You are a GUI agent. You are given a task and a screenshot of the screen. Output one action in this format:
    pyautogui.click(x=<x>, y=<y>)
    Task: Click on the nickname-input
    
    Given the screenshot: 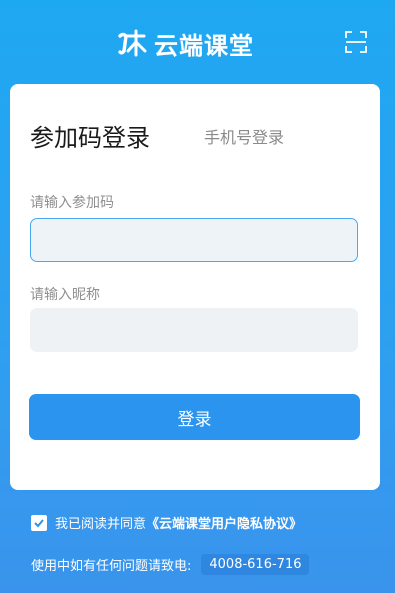 What is the action you would take?
    pyautogui.click(x=194, y=330)
    